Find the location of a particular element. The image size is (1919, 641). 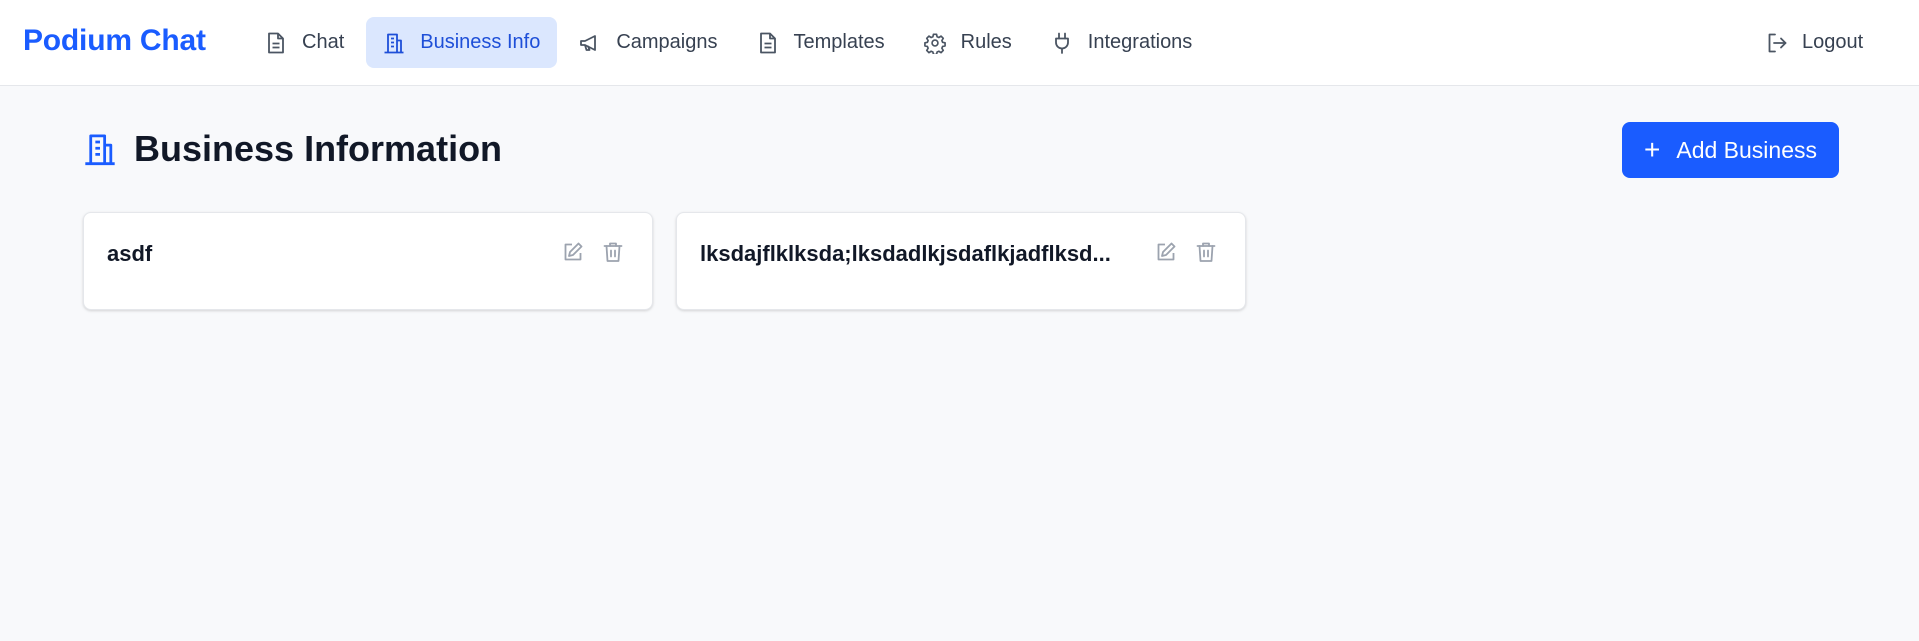

nav-item-label: Chat is located at coordinates (323, 42).